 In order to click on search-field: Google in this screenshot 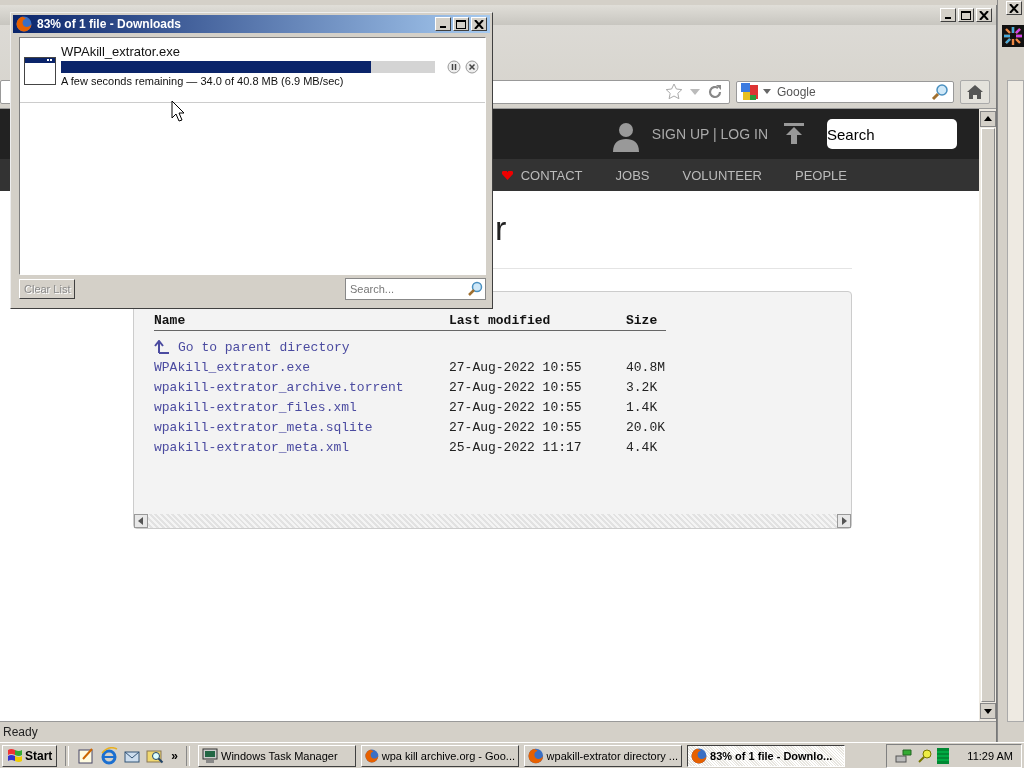, I will do `click(851, 92)`.